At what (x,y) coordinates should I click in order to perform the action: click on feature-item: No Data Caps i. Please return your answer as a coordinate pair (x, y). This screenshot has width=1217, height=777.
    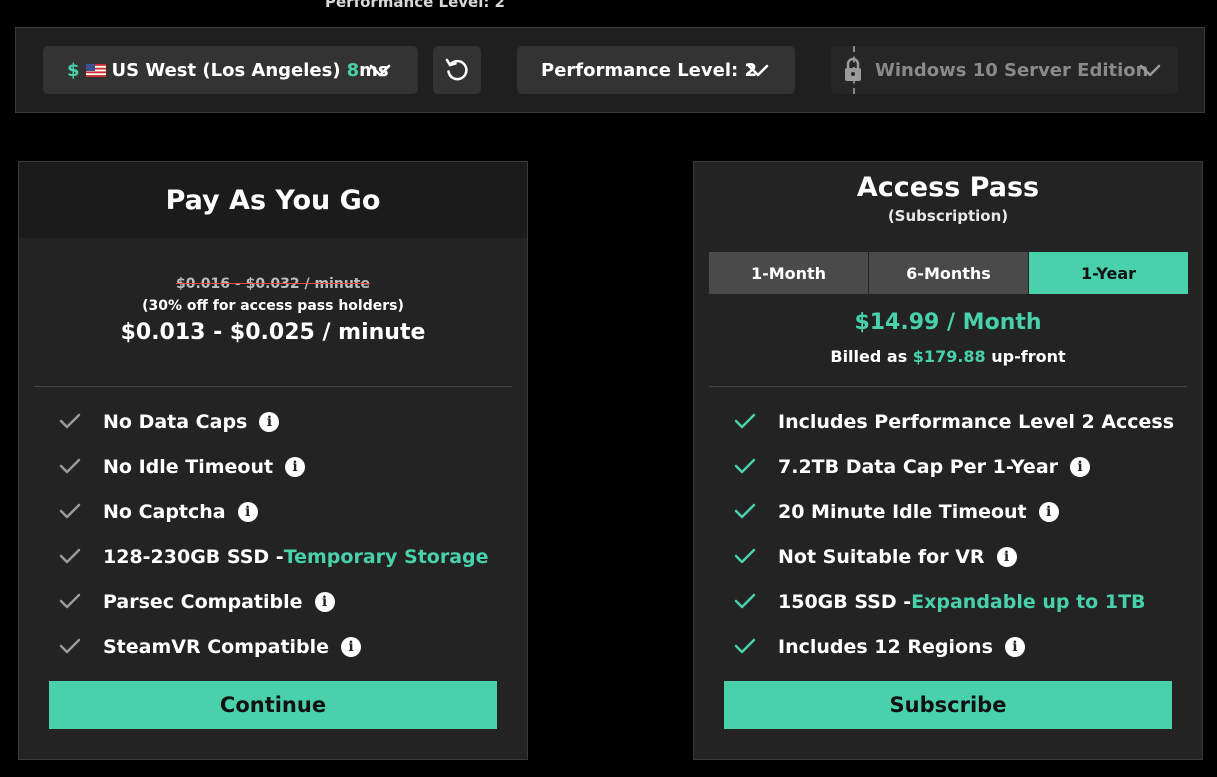
    Looking at the image, I should click on (273, 421).